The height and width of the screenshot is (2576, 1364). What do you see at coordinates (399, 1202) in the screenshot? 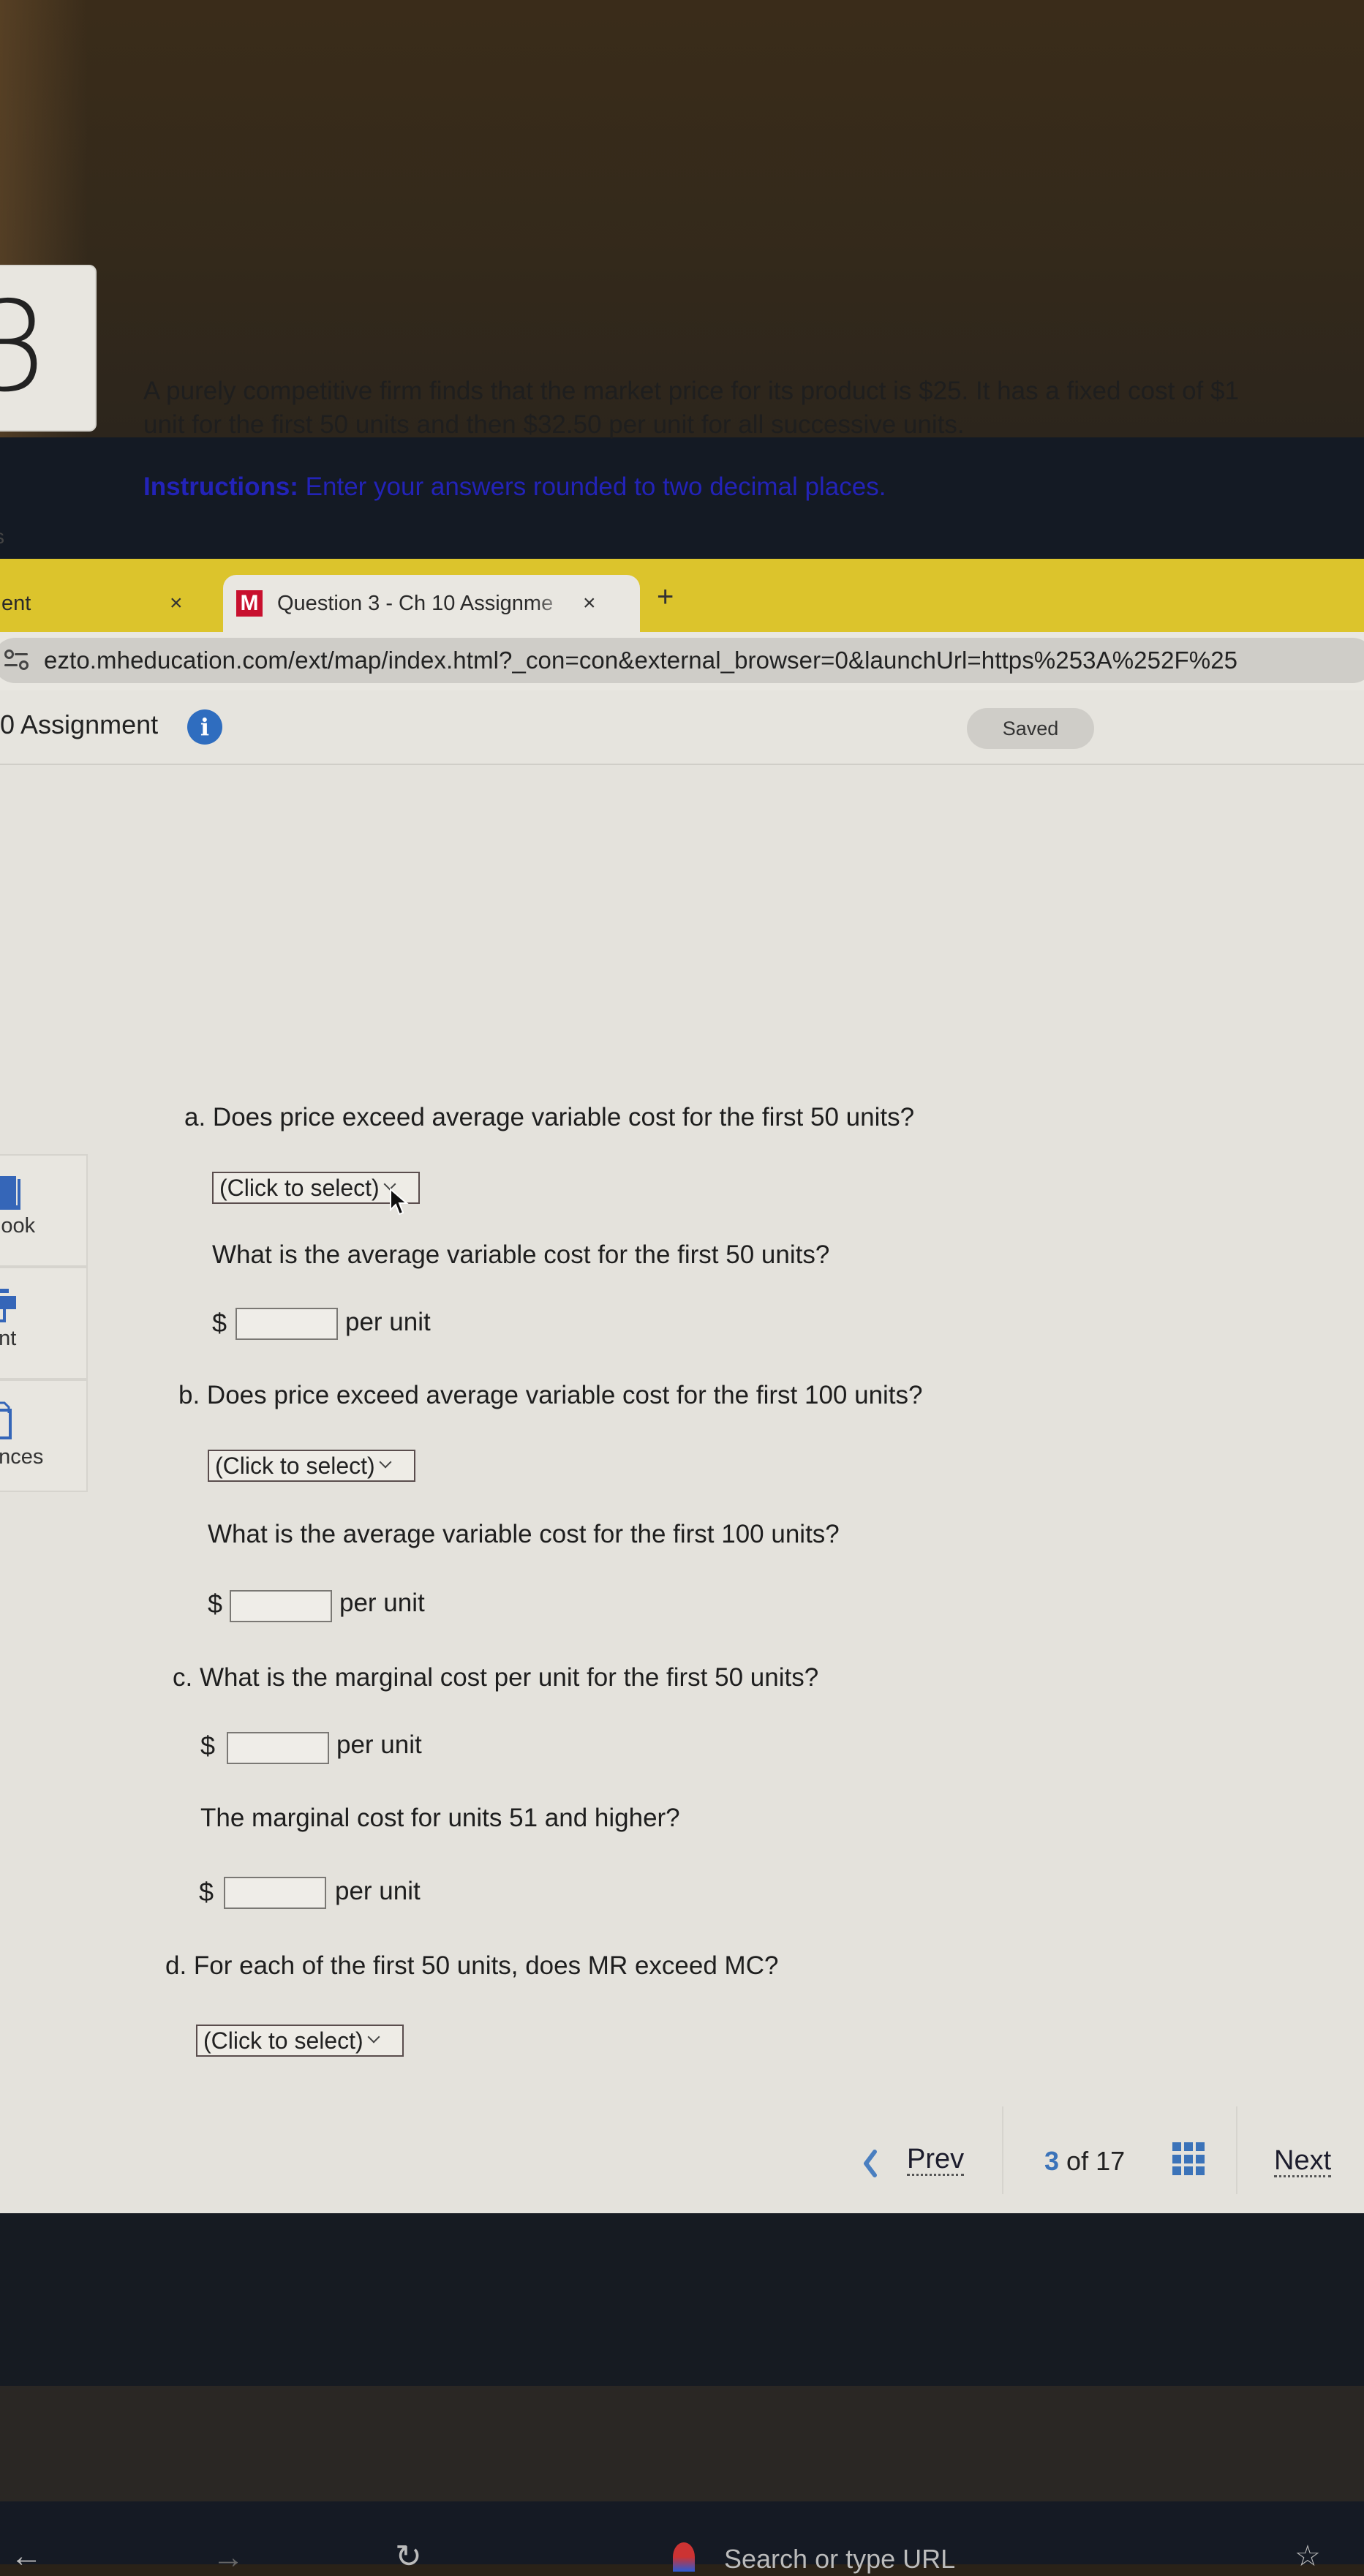
I see `mouse-cursor-icon` at bounding box center [399, 1202].